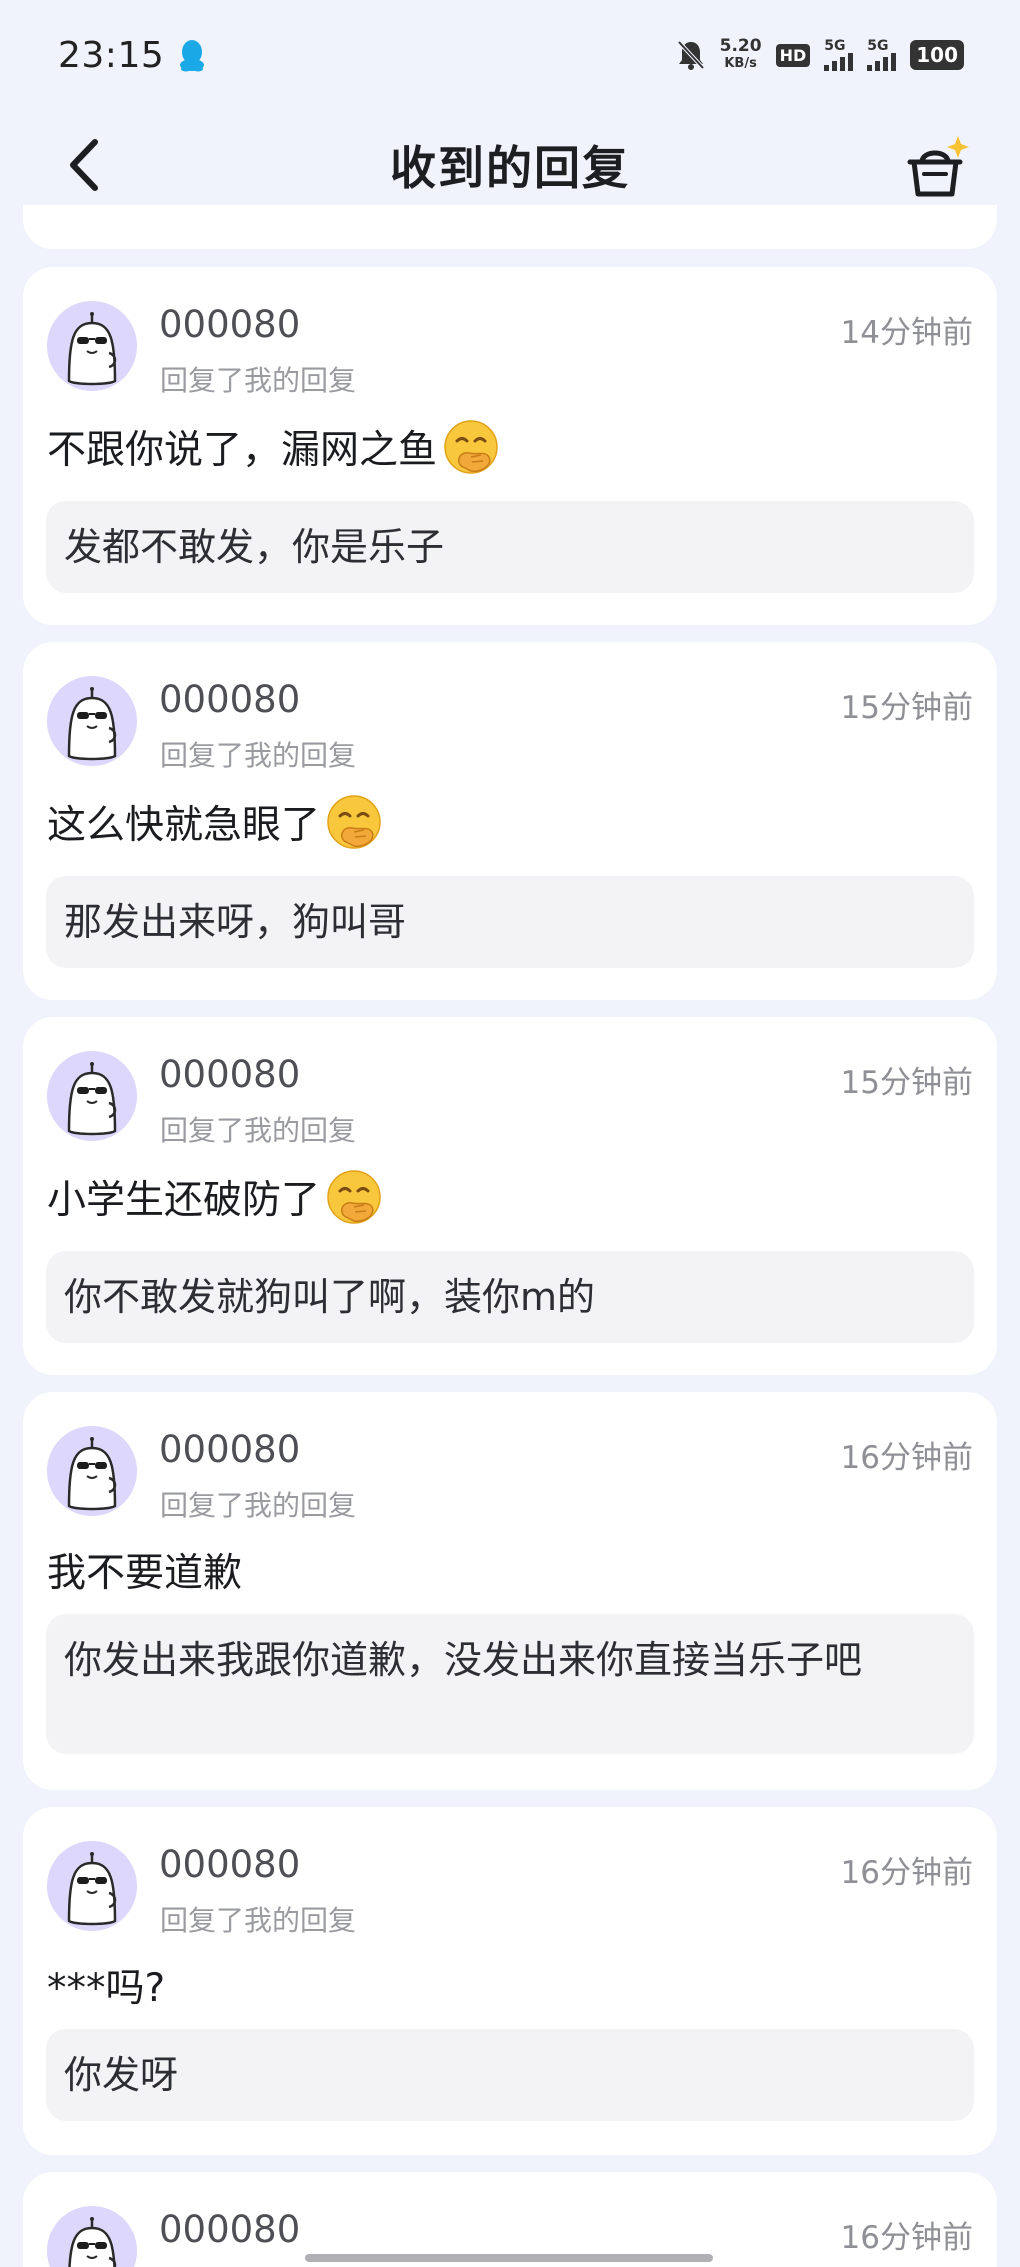 The image size is (1020, 2267). I want to click on reply-text: ***吗?, so click(106, 1985).